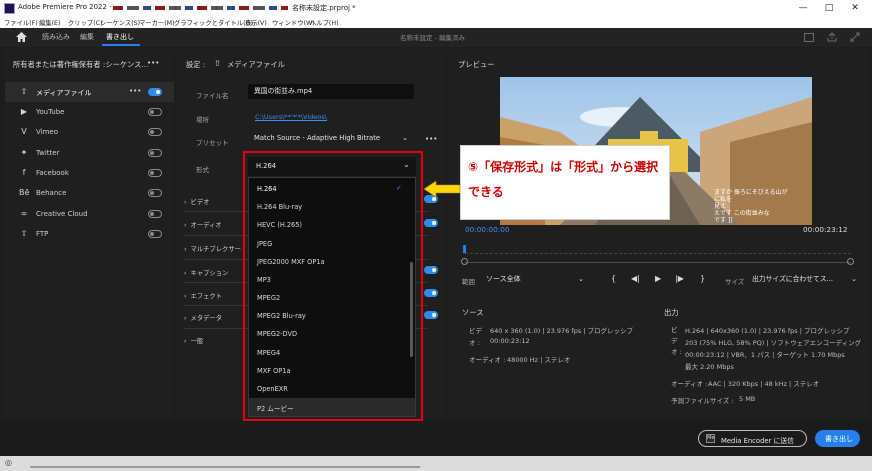 This screenshot has width=872, height=471. I want to click on output-title: 出力, so click(671, 312).